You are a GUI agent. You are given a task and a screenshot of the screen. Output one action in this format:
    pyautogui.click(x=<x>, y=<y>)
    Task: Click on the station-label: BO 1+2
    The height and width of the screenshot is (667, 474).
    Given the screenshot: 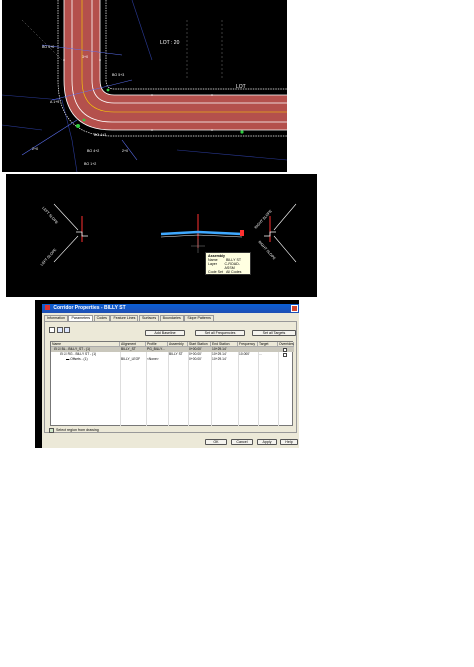 What is the action you would take?
    pyautogui.click(x=90, y=164)
    